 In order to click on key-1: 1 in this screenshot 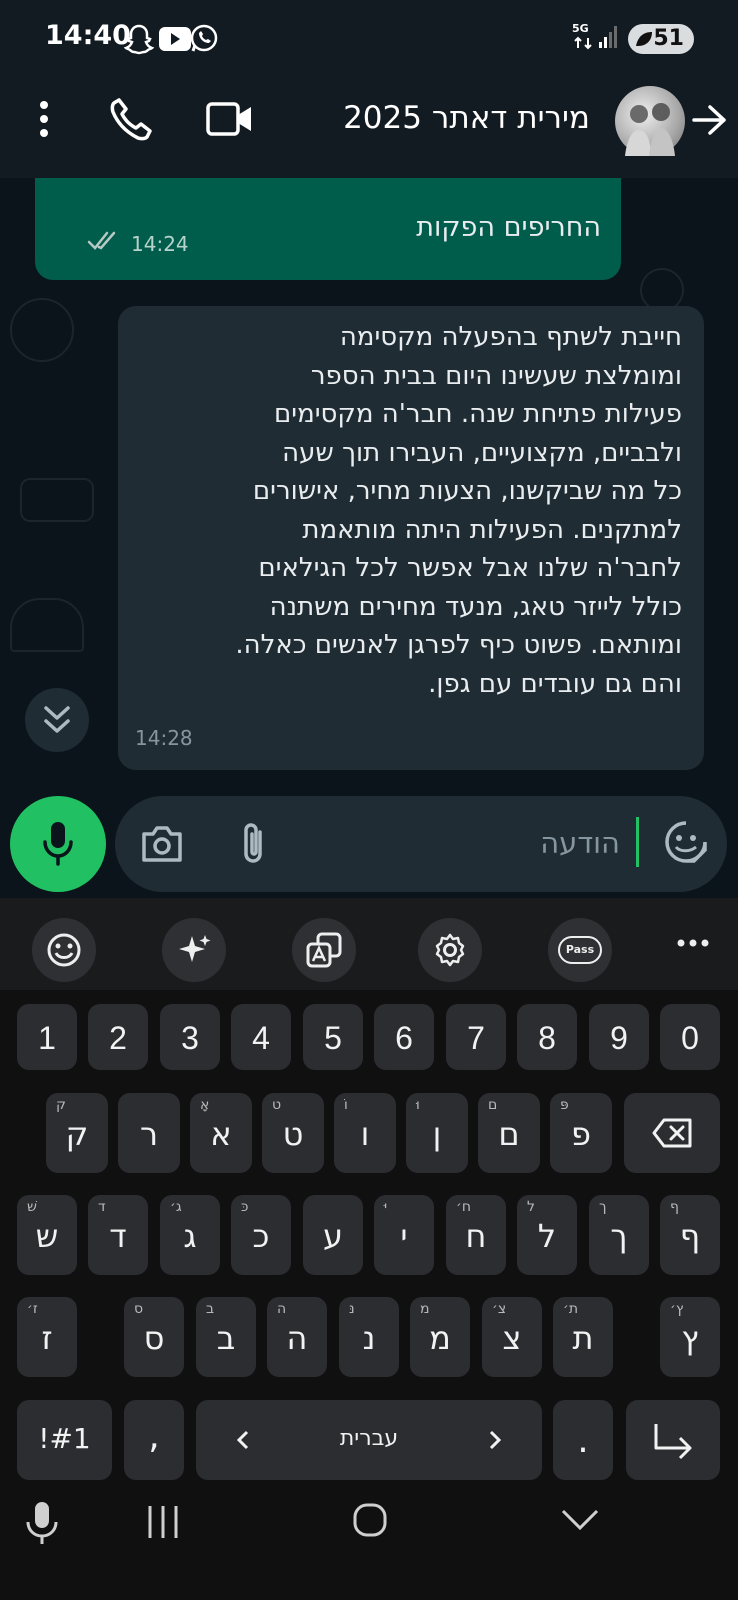, I will do `click(47, 1037)`.